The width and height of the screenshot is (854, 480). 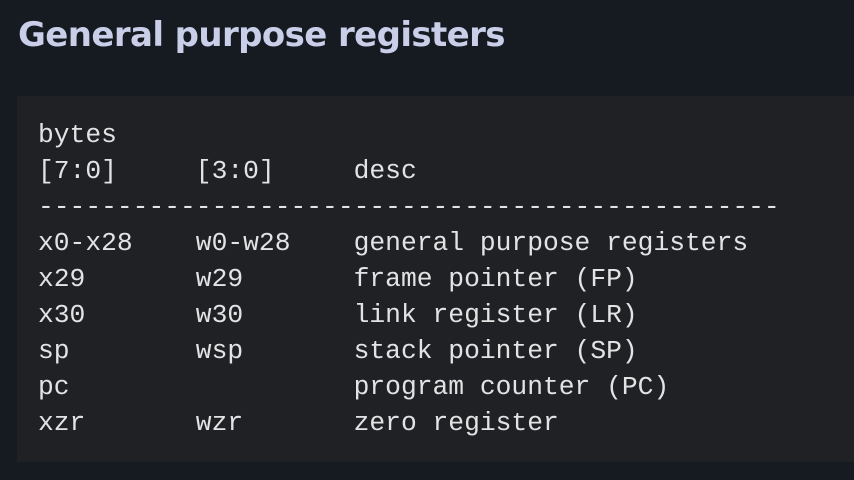 I want to click on code-line-general-purpose: x0-x28 w0-w28 general purpose registers, so click(x=393, y=243).